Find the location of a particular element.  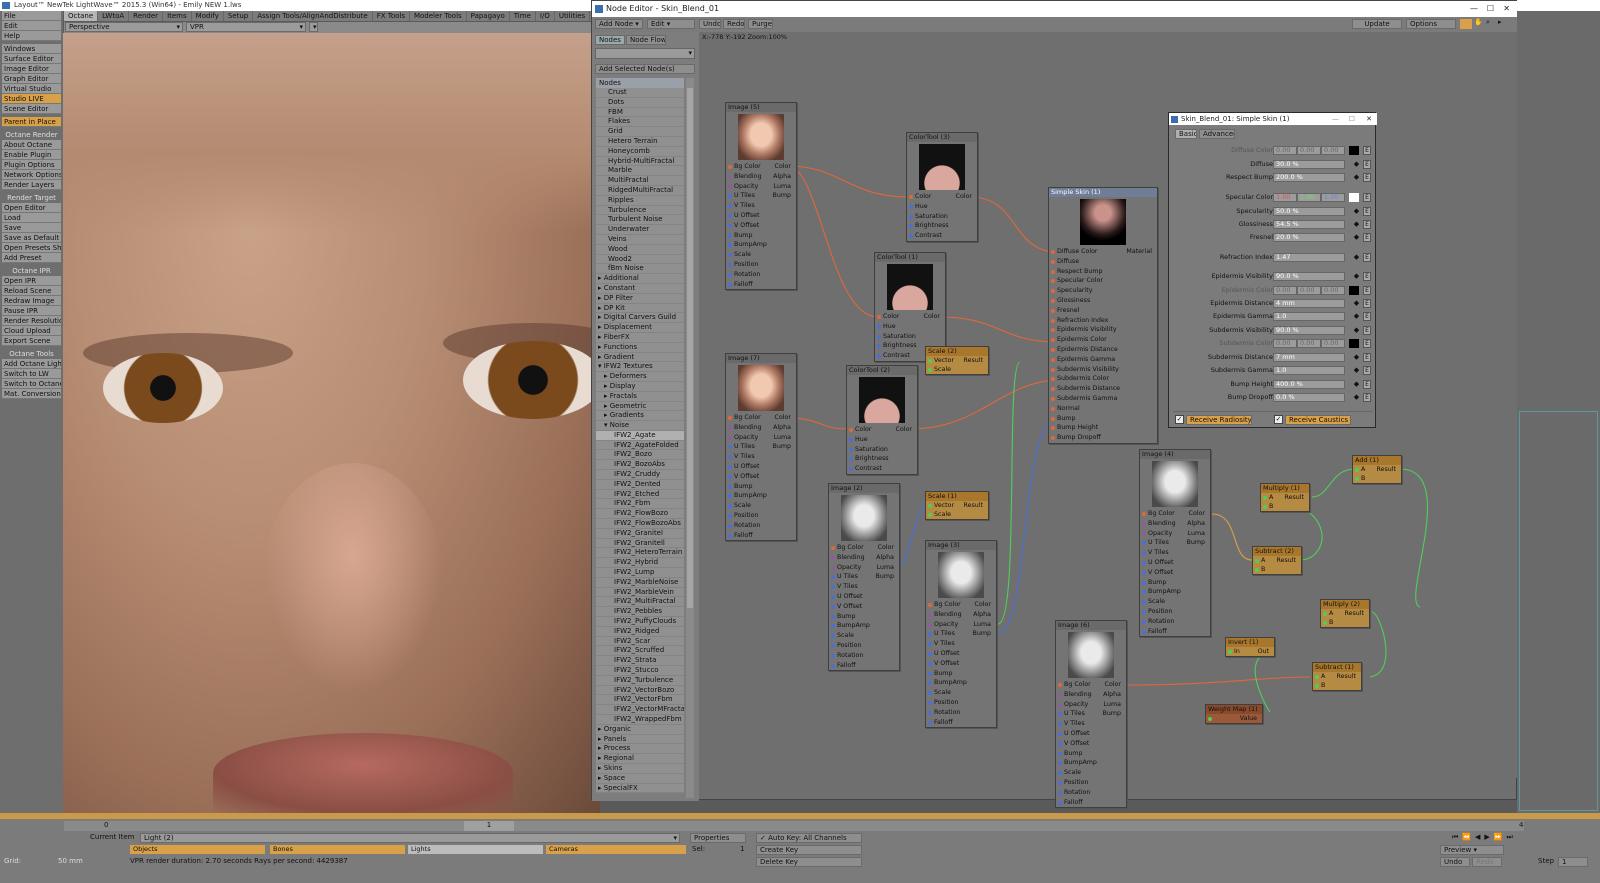

param-value-field: 1.47 is located at coordinates (1309, 257).